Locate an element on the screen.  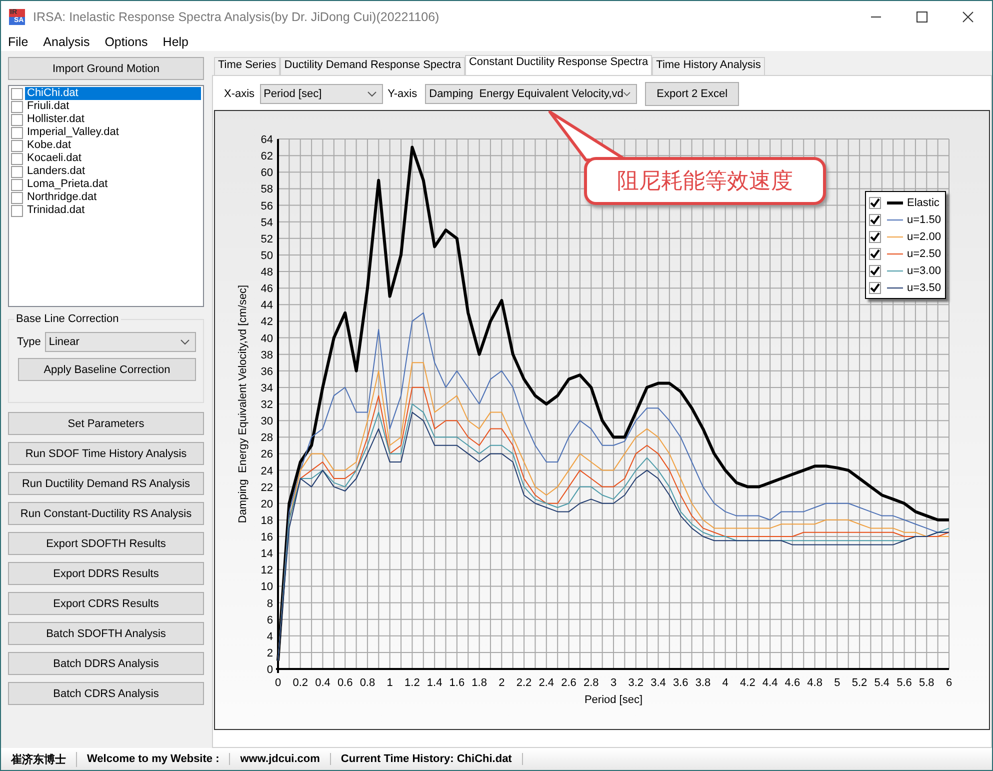
y-tick-label: 28 is located at coordinates (266, 438).